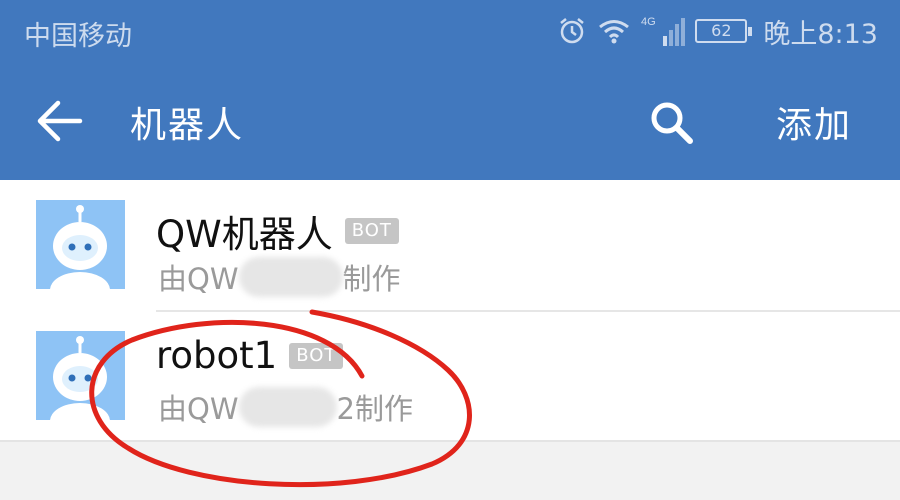 Image resolution: width=900 pixels, height=500 pixels. Describe the element at coordinates (614, 32) in the screenshot. I see `wifi-icon` at that location.